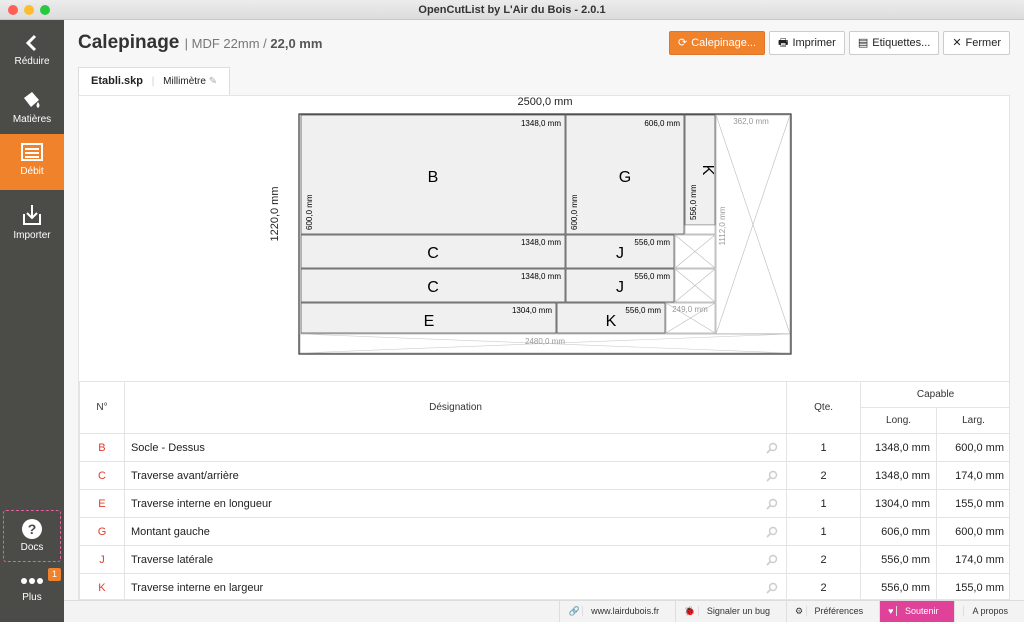 The width and height of the screenshot is (1024, 624). I want to click on footer-support-text: Soutenir, so click(921, 611).